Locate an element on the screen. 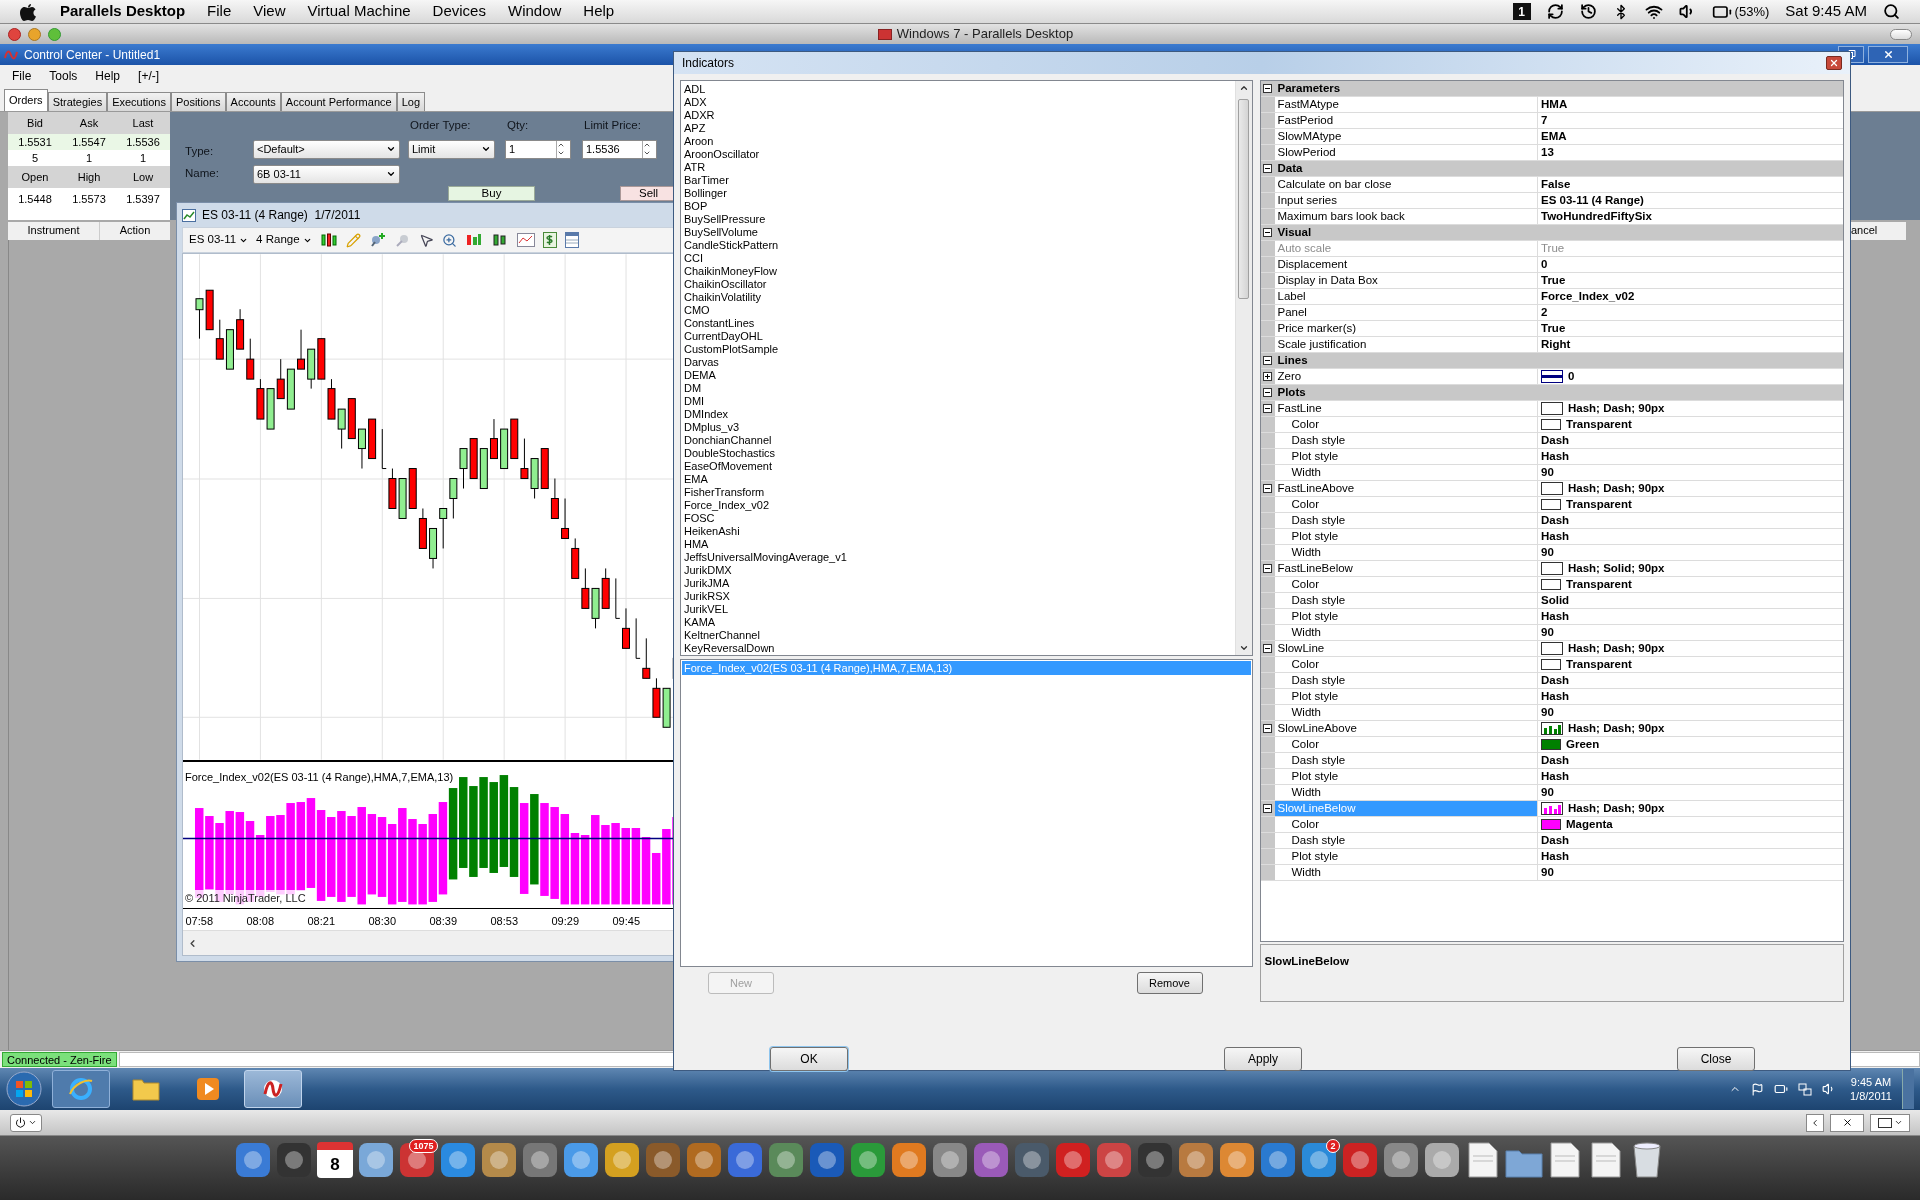 The width and height of the screenshot is (1920, 1200). property-name: Input series is located at coordinates (1405, 200).